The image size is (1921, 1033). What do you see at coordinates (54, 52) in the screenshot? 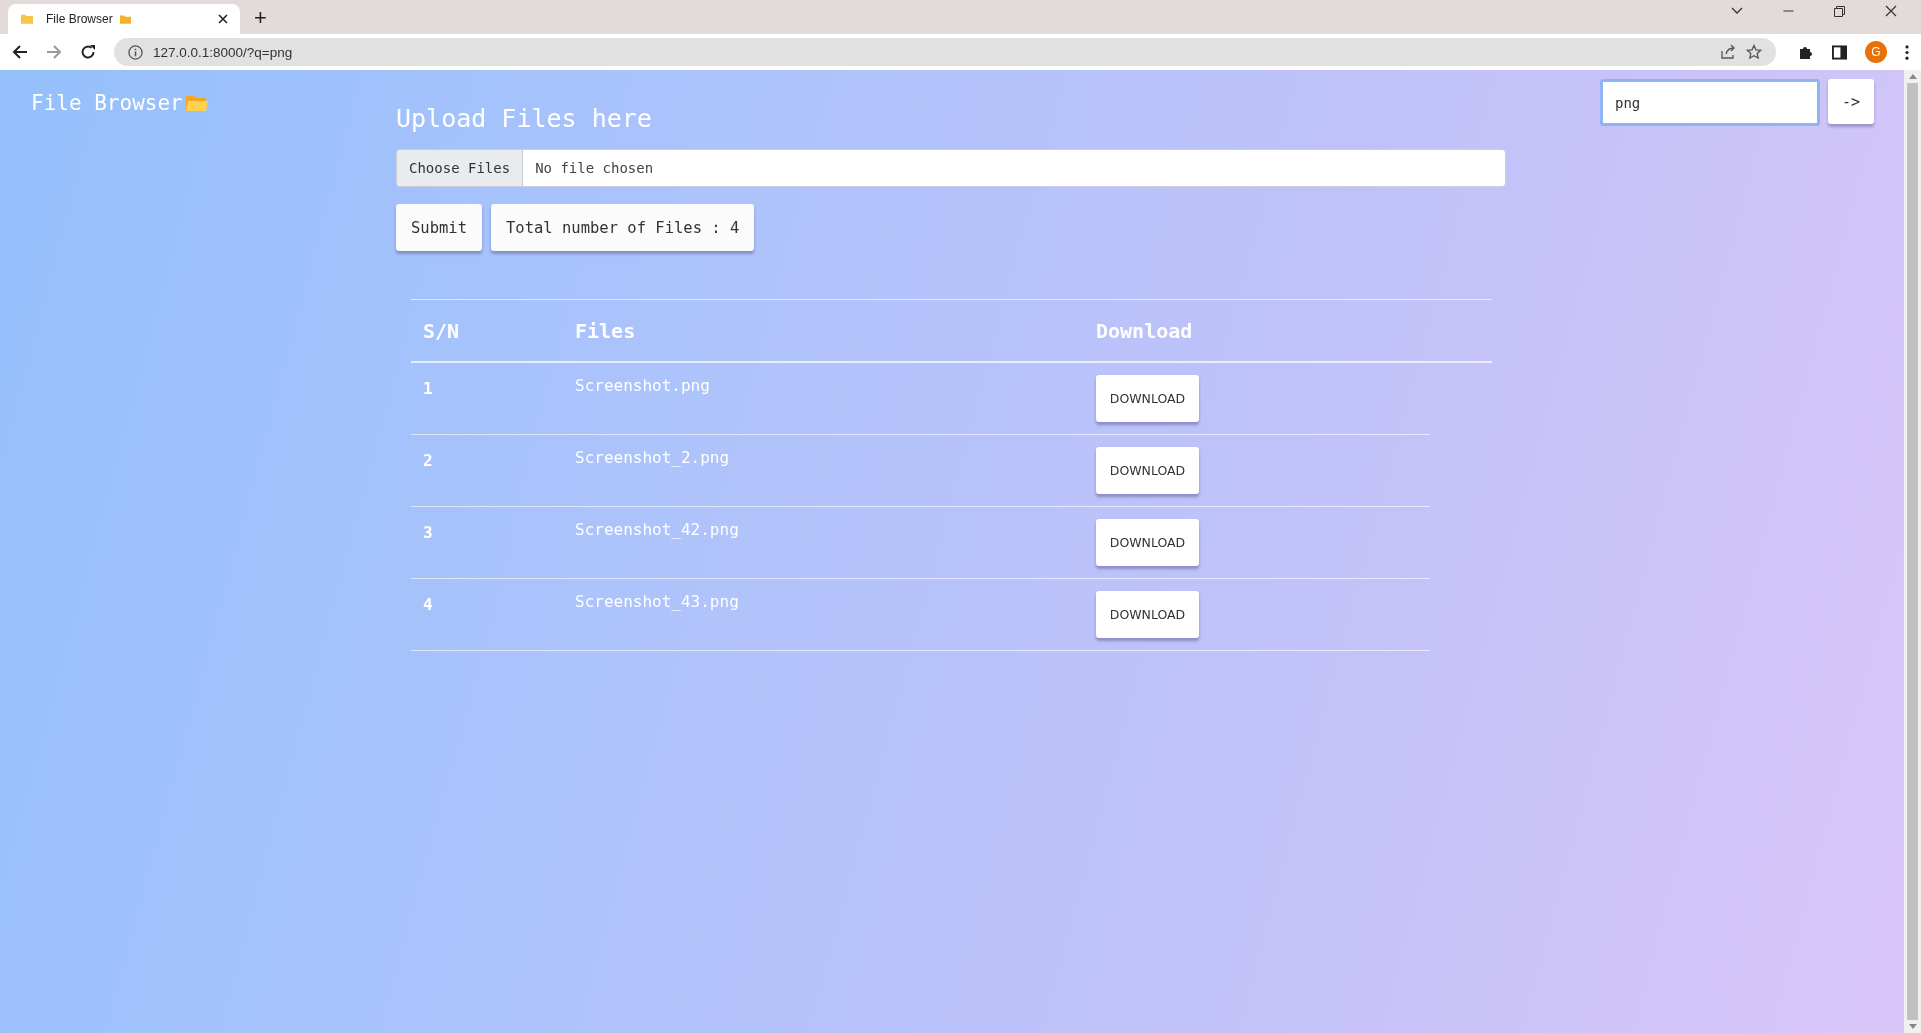
I see `forward-arrow-icon` at bounding box center [54, 52].